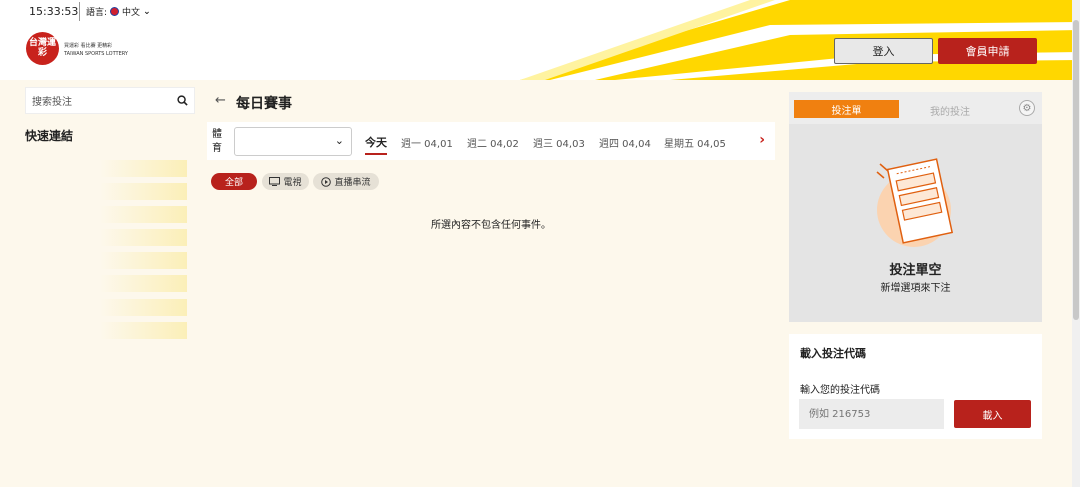 The image size is (1080, 487). What do you see at coordinates (915, 108) in the screenshot?
I see `betslip-tabs: 投注單 我的投注 ⚙` at bounding box center [915, 108].